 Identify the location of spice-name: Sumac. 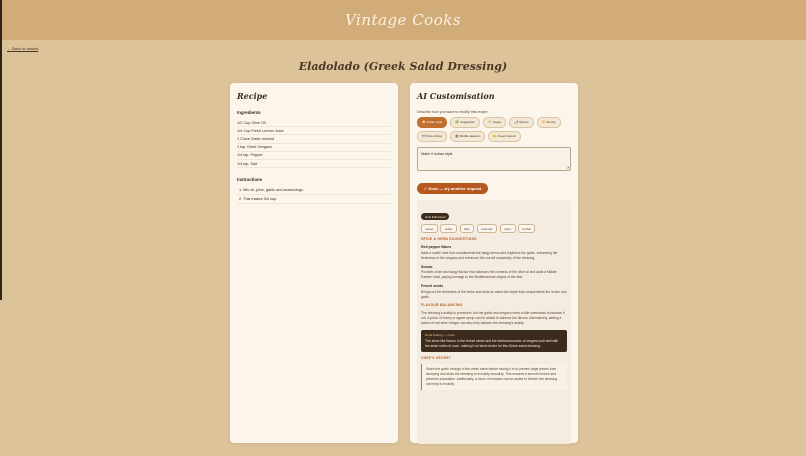
(427, 266).